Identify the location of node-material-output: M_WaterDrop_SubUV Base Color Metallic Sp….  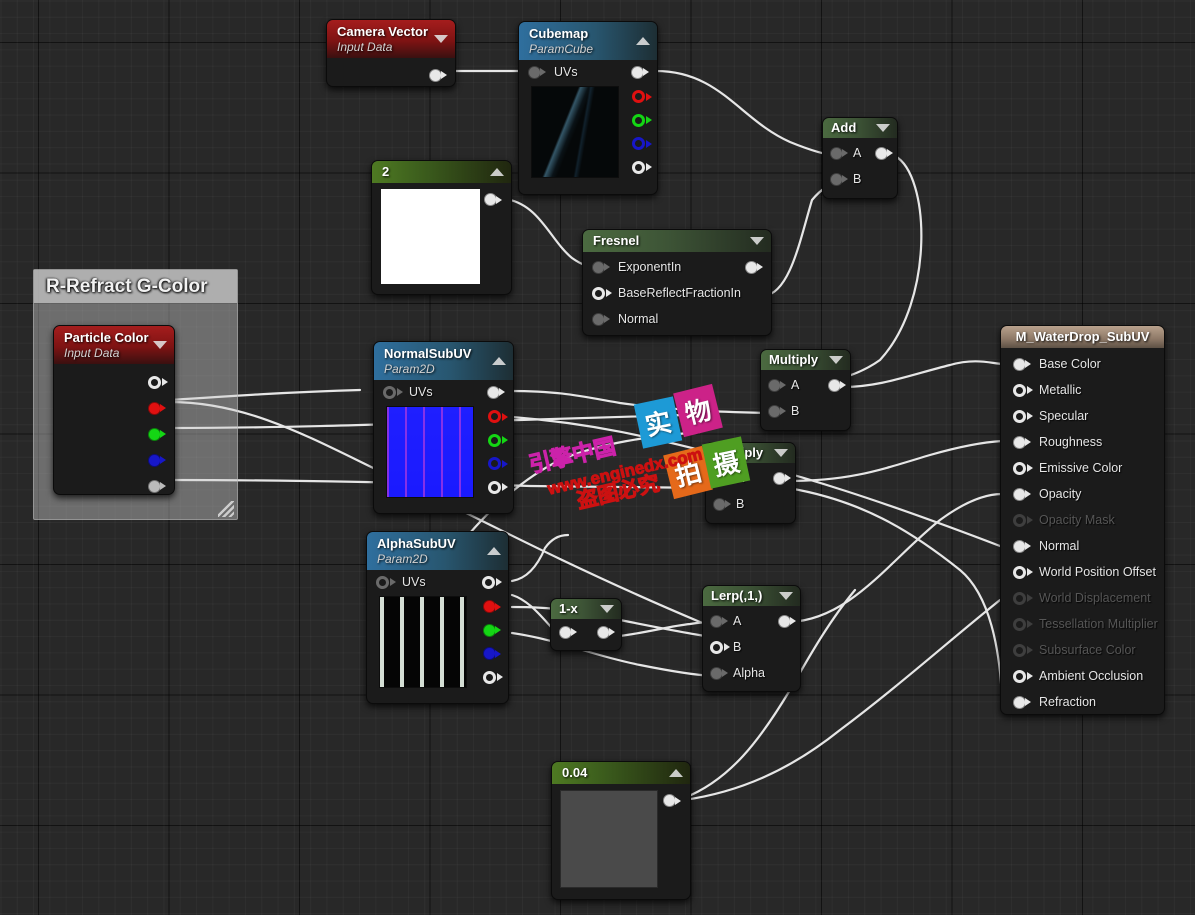
(1082, 520).